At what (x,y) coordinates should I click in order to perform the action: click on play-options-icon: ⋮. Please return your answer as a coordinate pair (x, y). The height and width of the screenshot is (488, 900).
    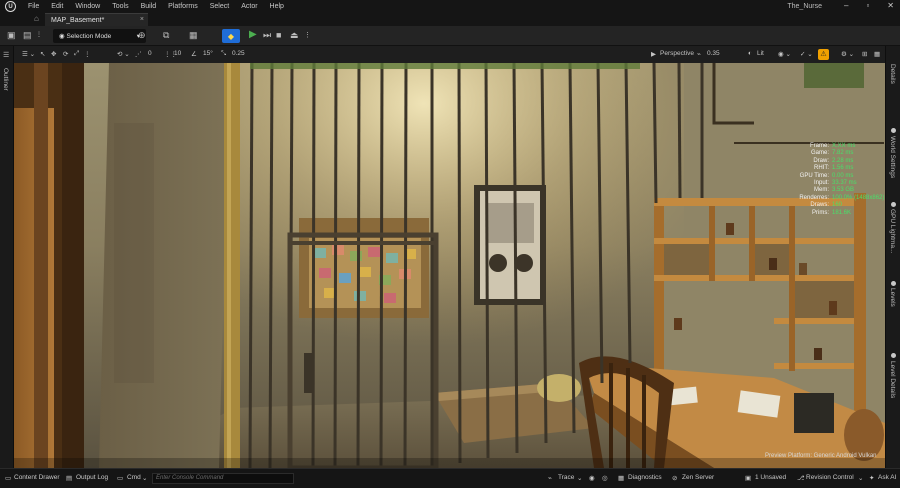
    Looking at the image, I should click on (307, 35).